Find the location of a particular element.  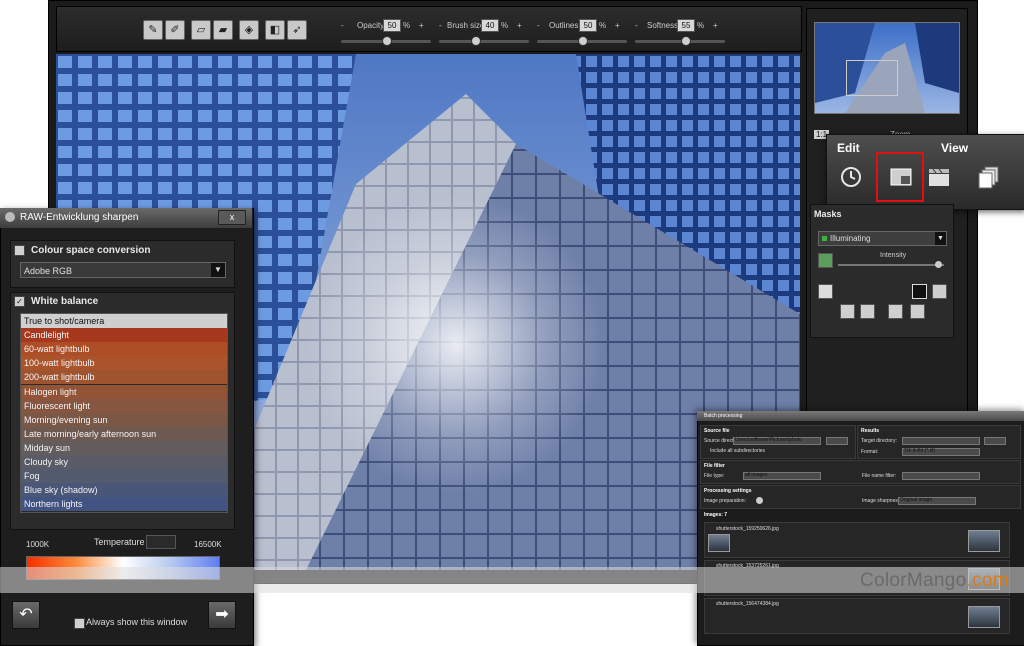

mask-color-dot is located at coordinates (824, 238).